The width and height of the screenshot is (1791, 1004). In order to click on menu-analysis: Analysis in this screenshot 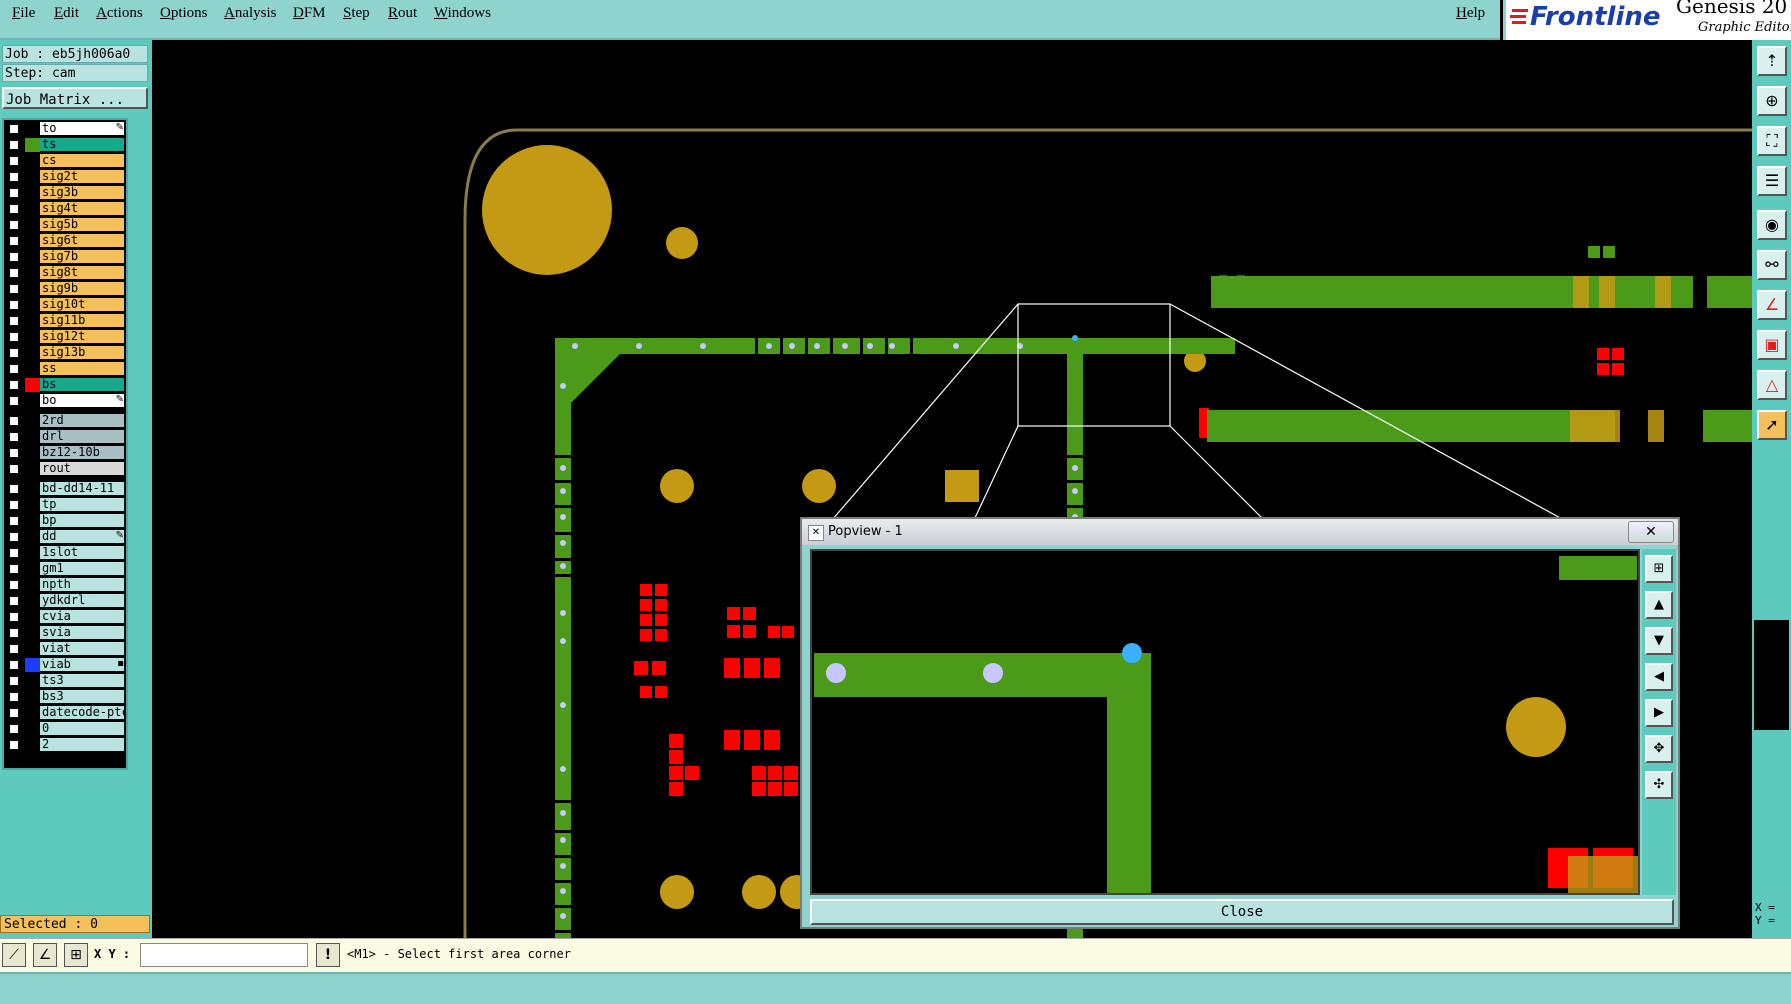, I will do `click(250, 13)`.